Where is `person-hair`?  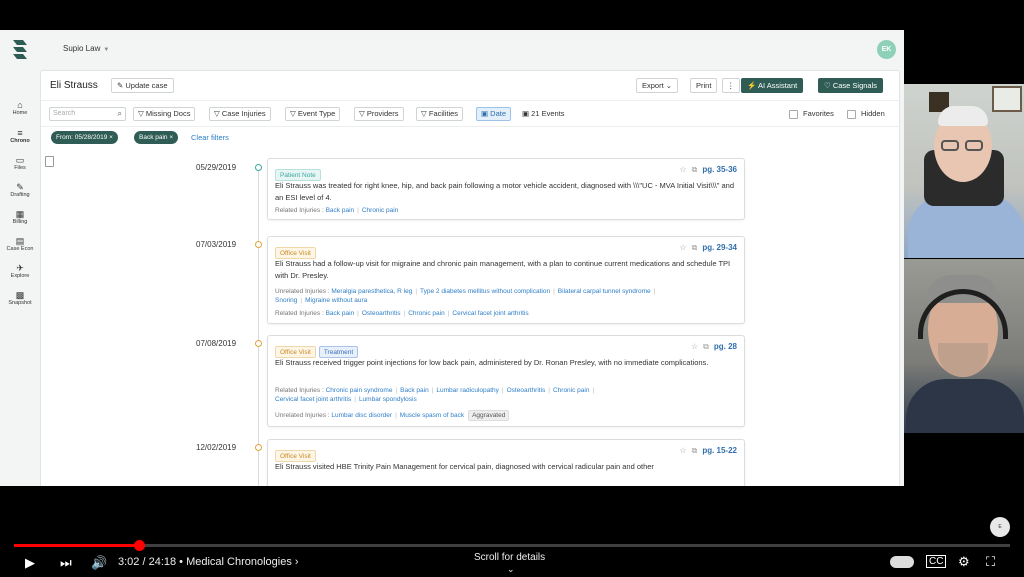
person-hair is located at coordinates (963, 116).